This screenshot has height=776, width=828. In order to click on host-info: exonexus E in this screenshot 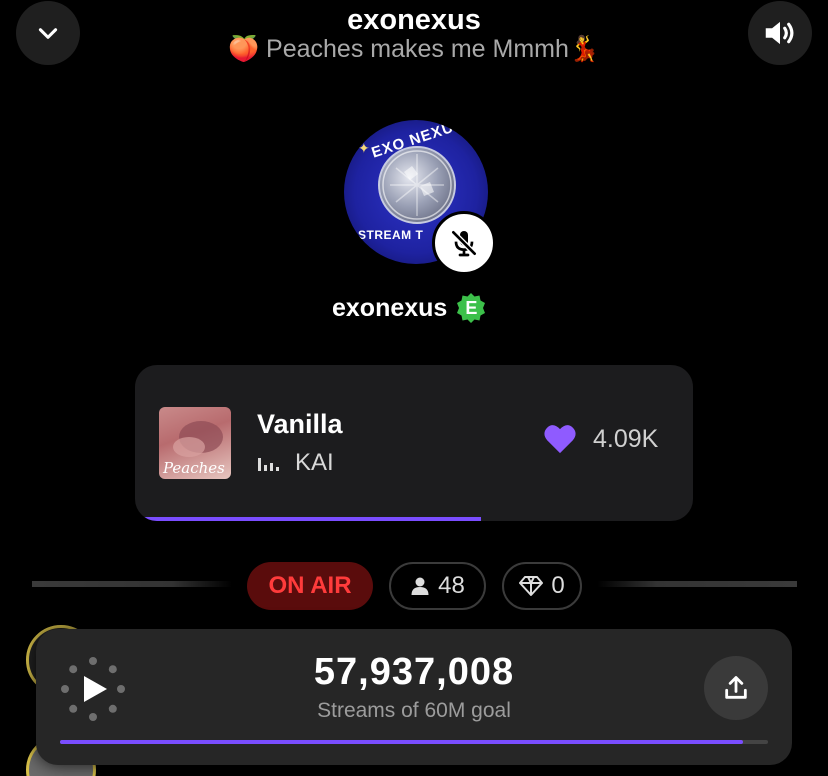, I will do `click(409, 308)`.